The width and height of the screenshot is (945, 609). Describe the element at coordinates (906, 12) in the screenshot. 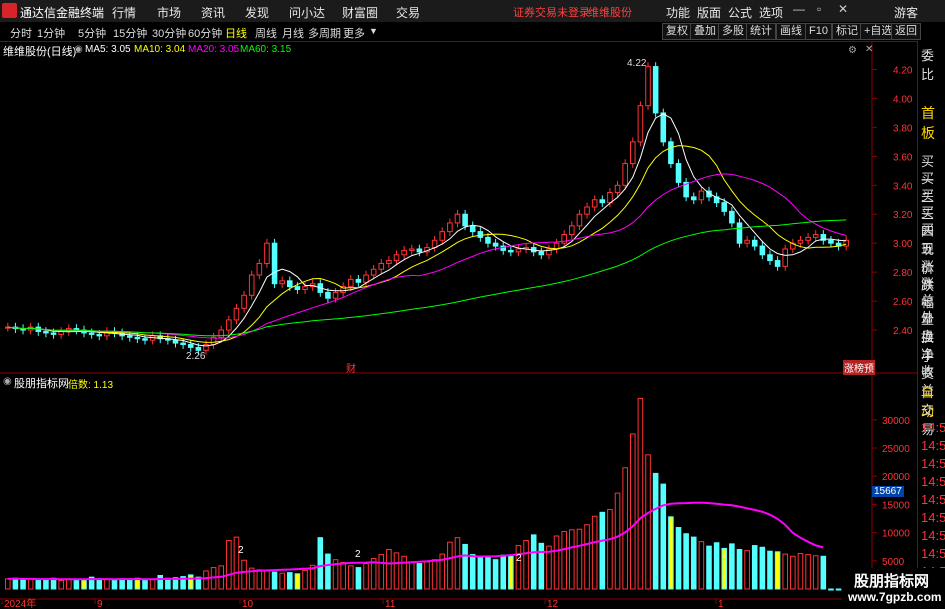

I see `user-guest: 游客` at that location.